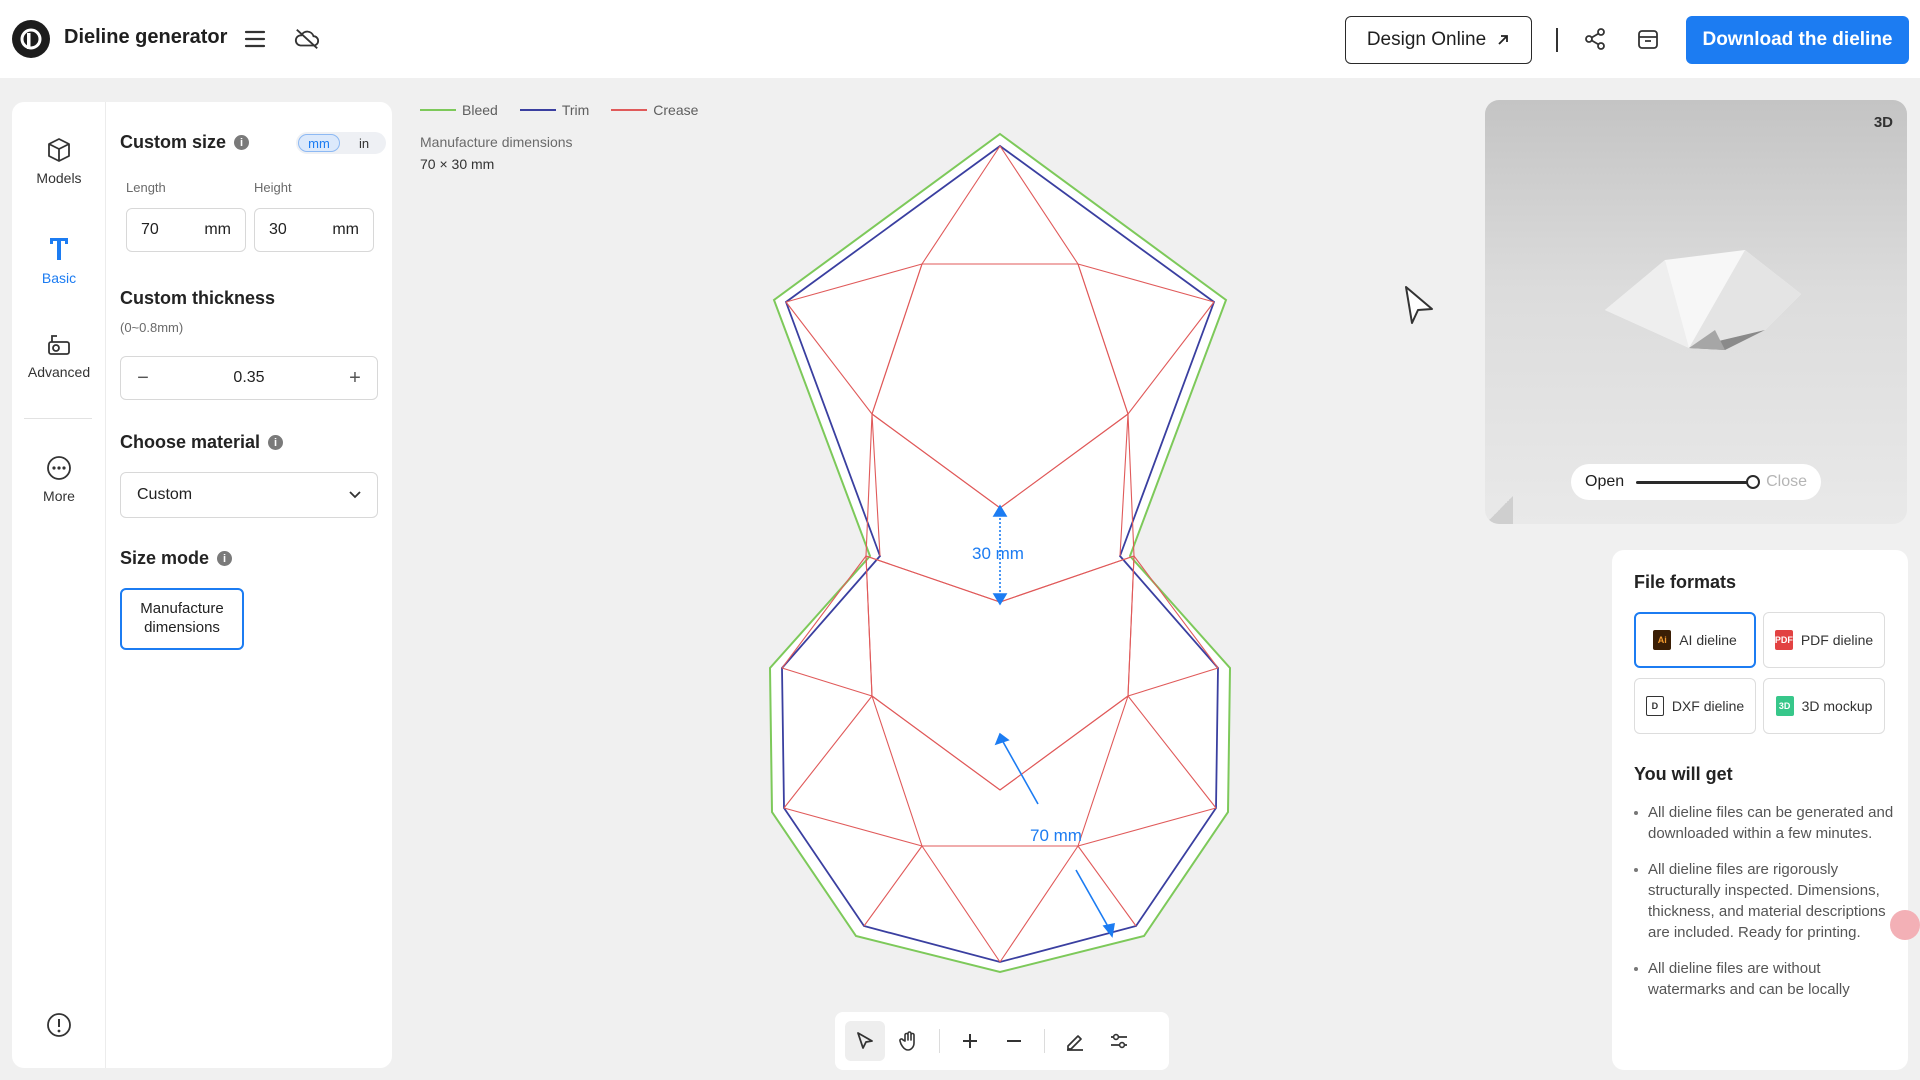  Describe the element at coordinates (1786, 481) in the screenshot. I see `slider-close-label: Close` at that location.